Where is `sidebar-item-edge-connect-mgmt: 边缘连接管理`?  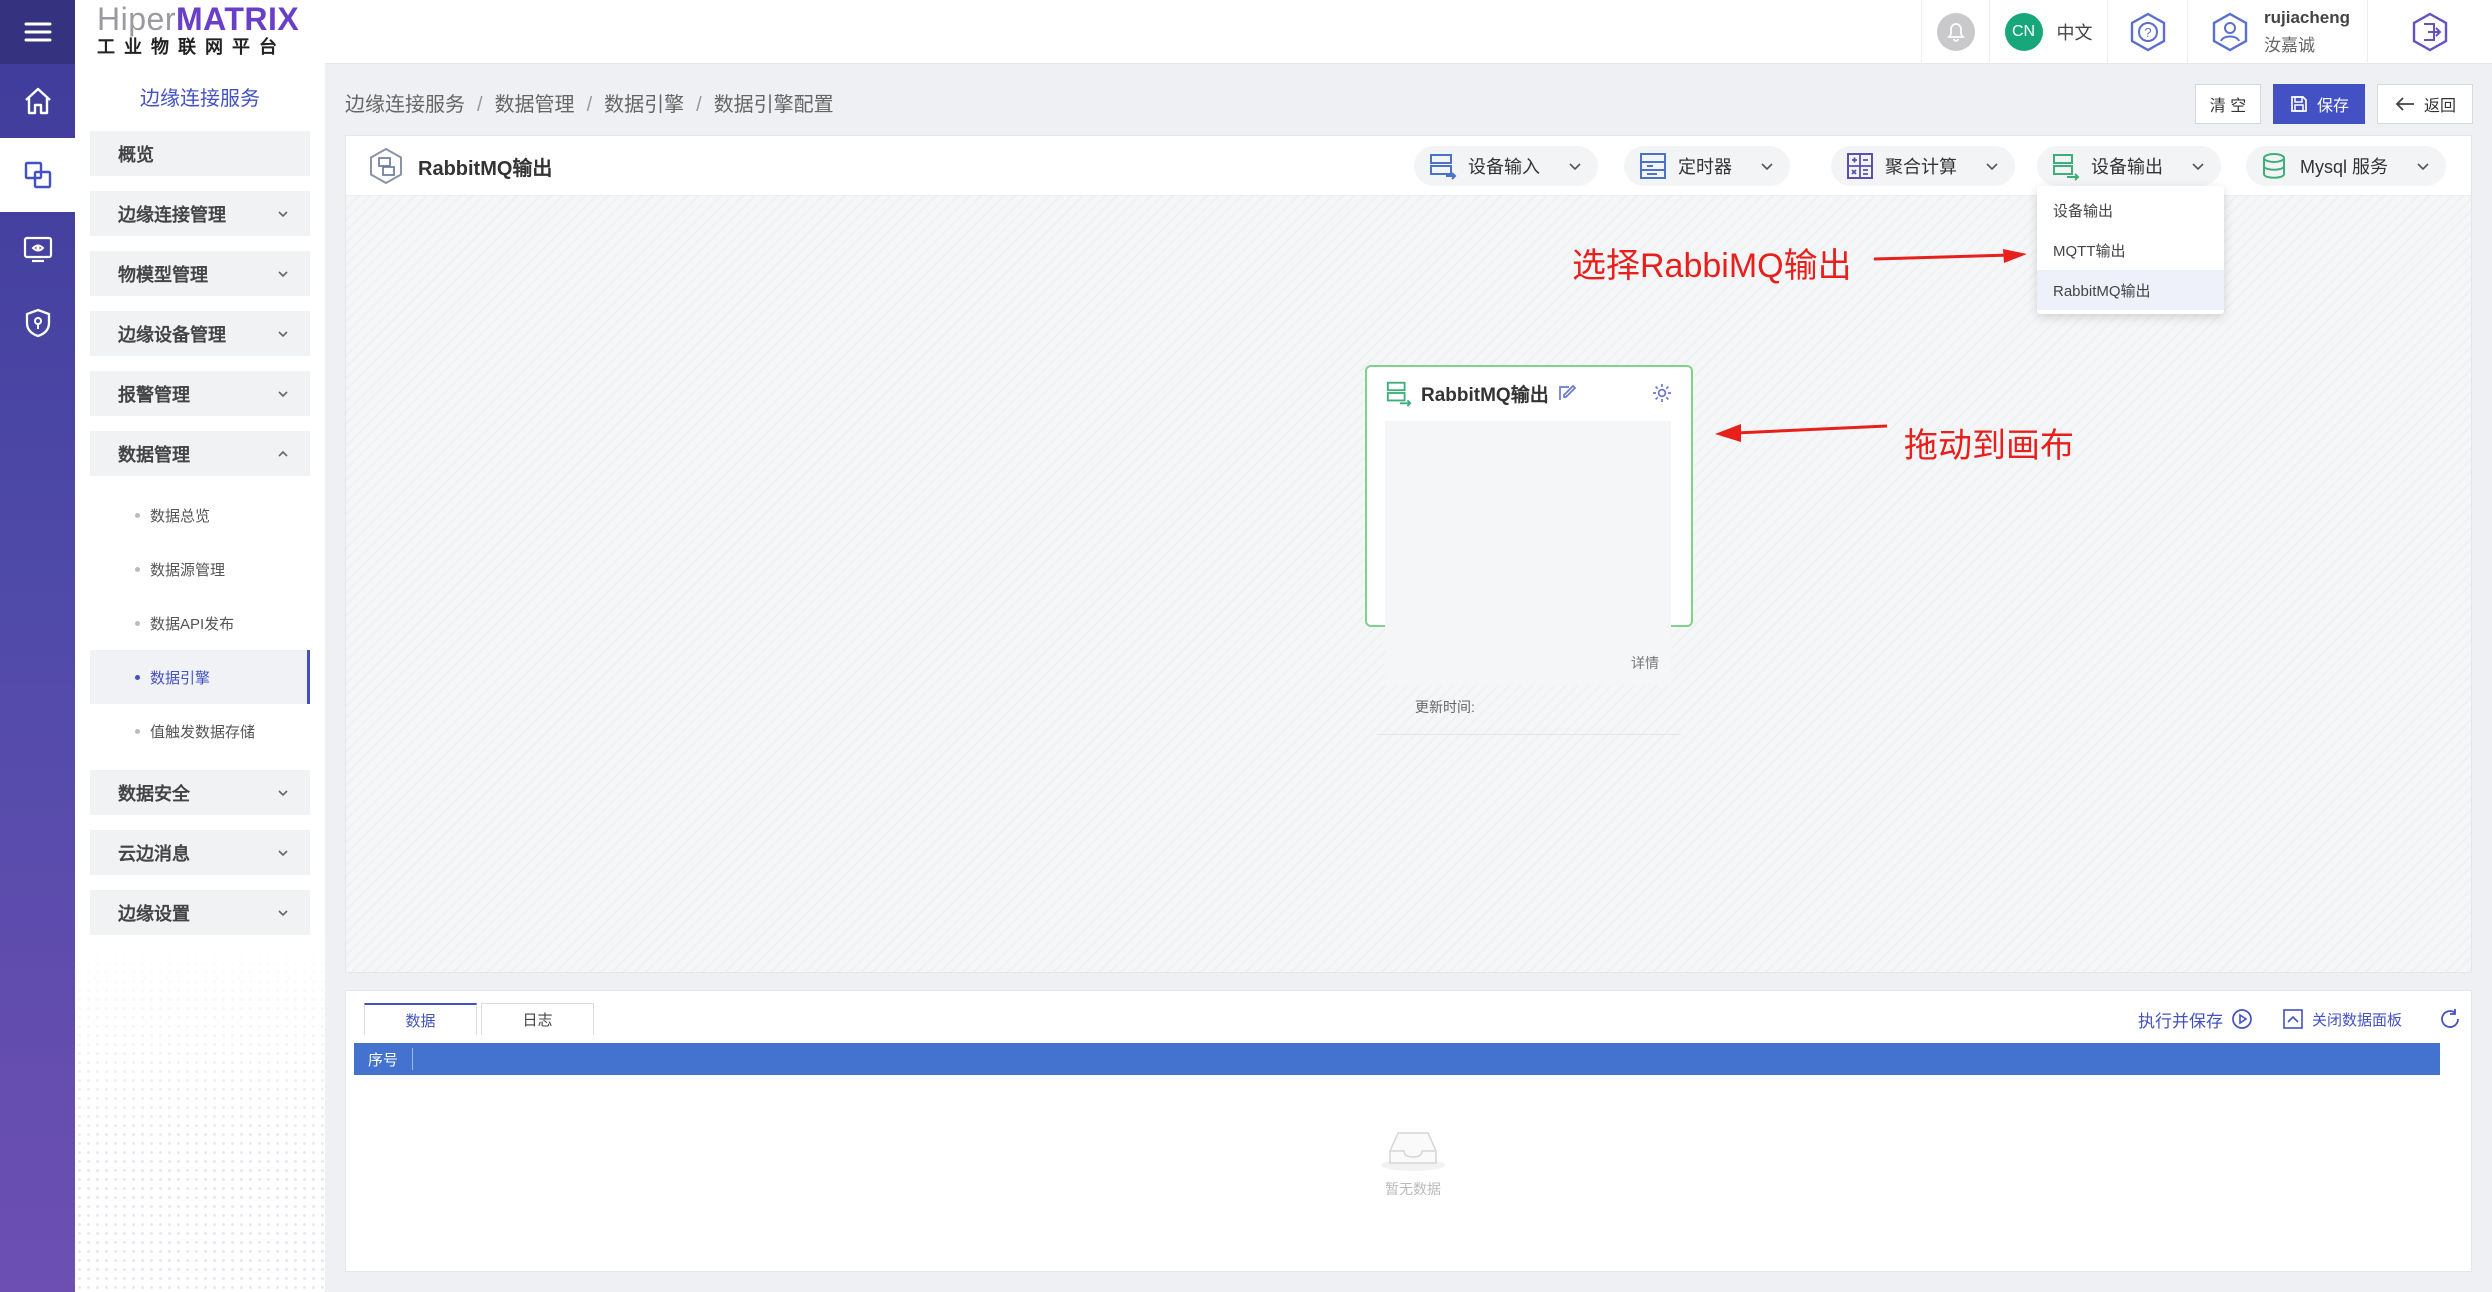 sidebar-item-edge-connect-mgmt: 边缘连接管理 is located at coordinates (200, 213).